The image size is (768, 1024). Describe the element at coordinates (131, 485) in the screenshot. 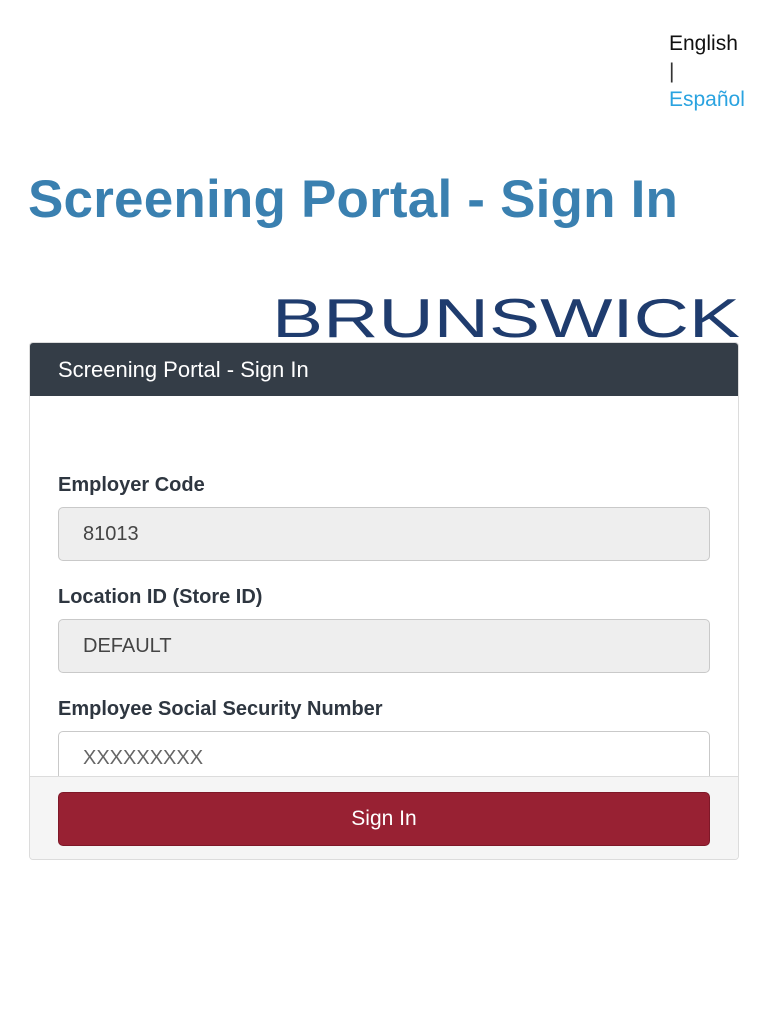

I see `employer-code-label: Employer Code` at that location.